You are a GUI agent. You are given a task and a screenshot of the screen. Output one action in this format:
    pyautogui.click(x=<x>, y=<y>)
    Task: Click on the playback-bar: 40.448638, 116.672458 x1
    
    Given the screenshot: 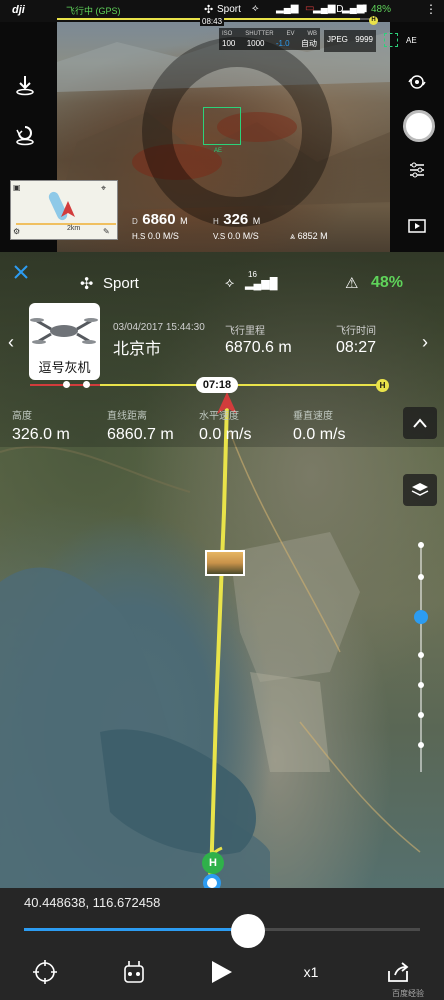 What is the action you would take?
    pyautogui.click(x=222, y=944)
    